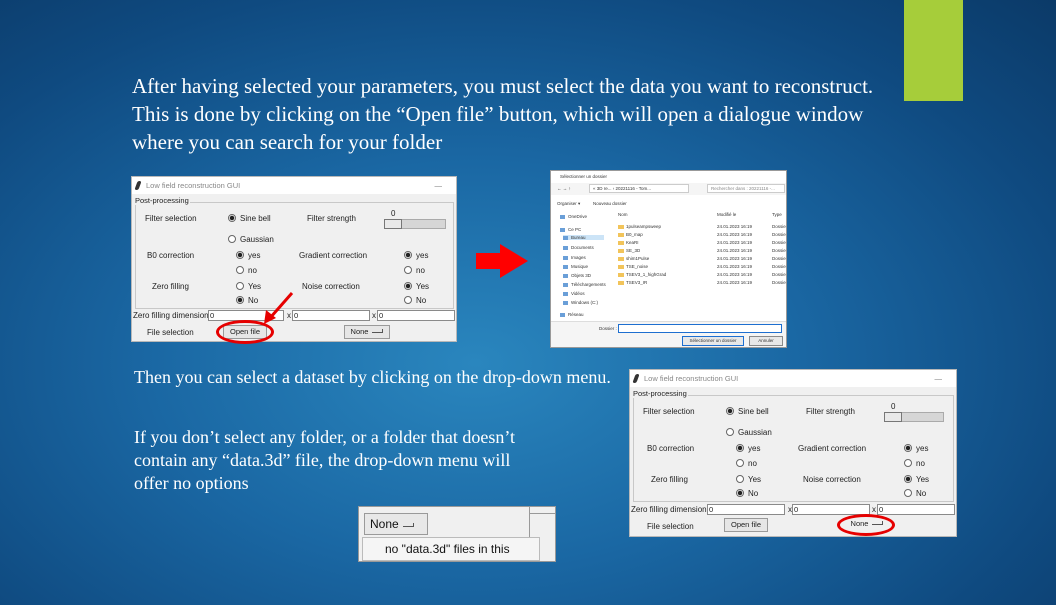 This screenshot has height=605, width=1056. Describe the element at coordinates (766, 341) in the screenshot. I see `cancel-button: Annuler` at that location.